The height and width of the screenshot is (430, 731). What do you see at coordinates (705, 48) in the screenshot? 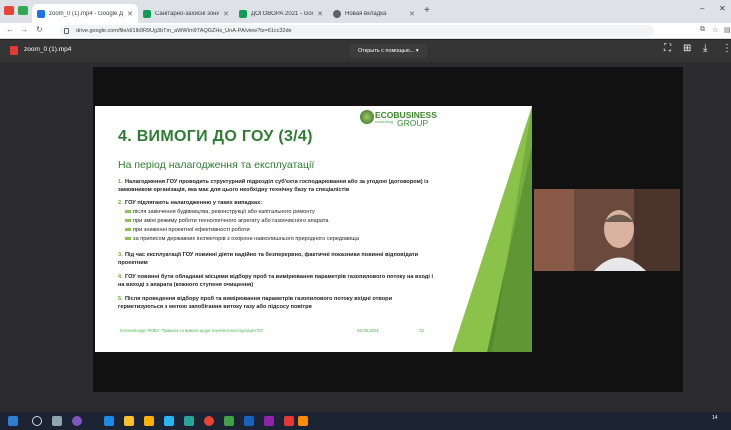
I see `download-icon: ⤓` at bounding box center [705, 48].